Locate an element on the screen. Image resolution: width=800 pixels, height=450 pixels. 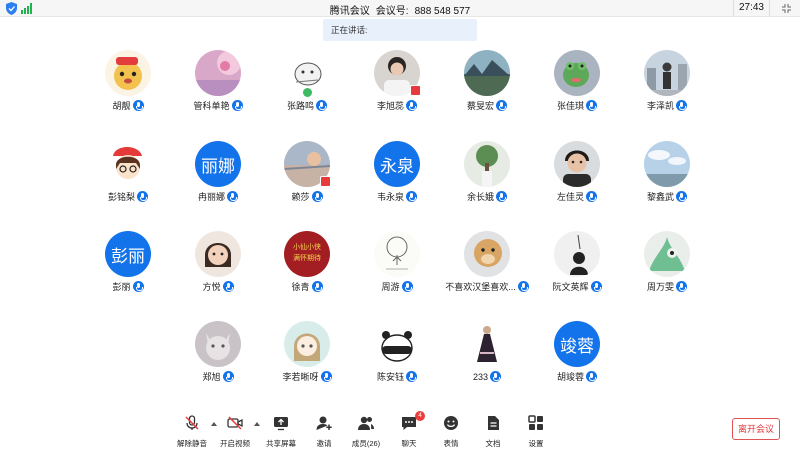
participant-tile: 竣蓉胡竣蓉 is located at coordinates (577, 361).